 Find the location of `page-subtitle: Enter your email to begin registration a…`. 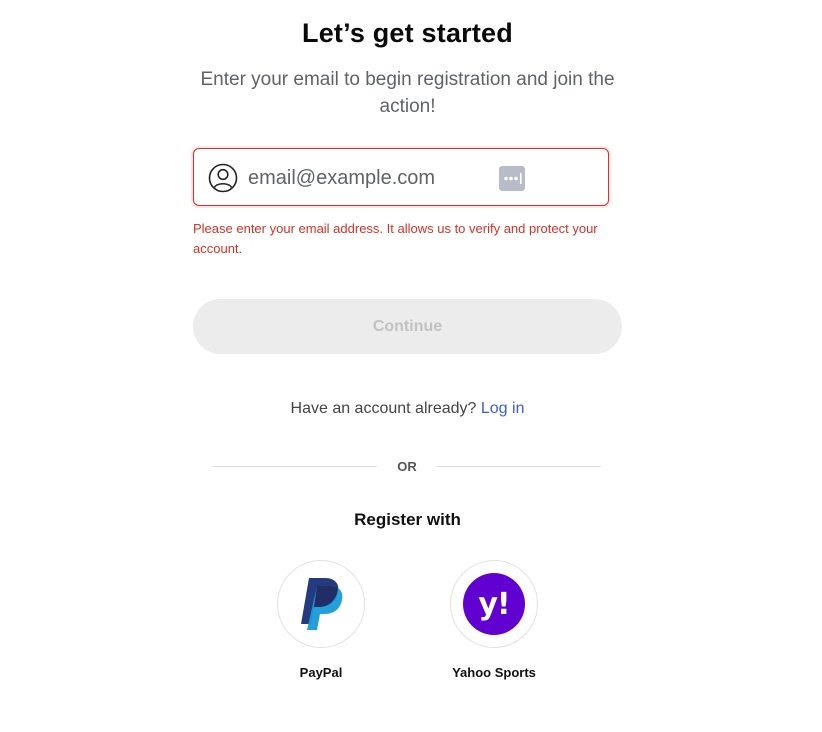

page-subtitle: Enter your email to begin registration a… is located at coordinates (407, 93).